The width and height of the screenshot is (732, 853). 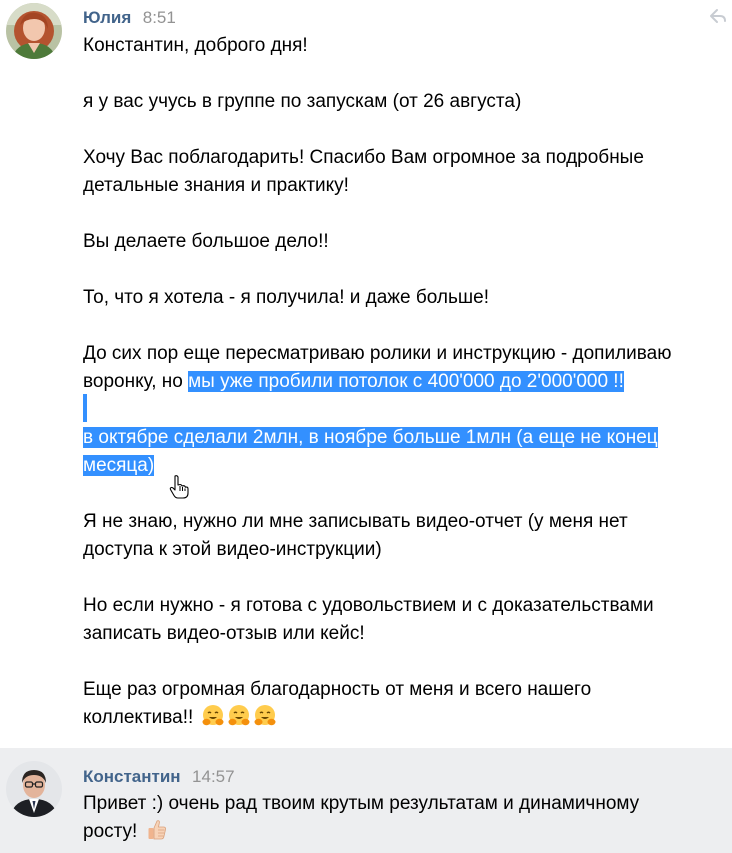 I want to click on selected-text: месяца), so click(x=119, y=465).